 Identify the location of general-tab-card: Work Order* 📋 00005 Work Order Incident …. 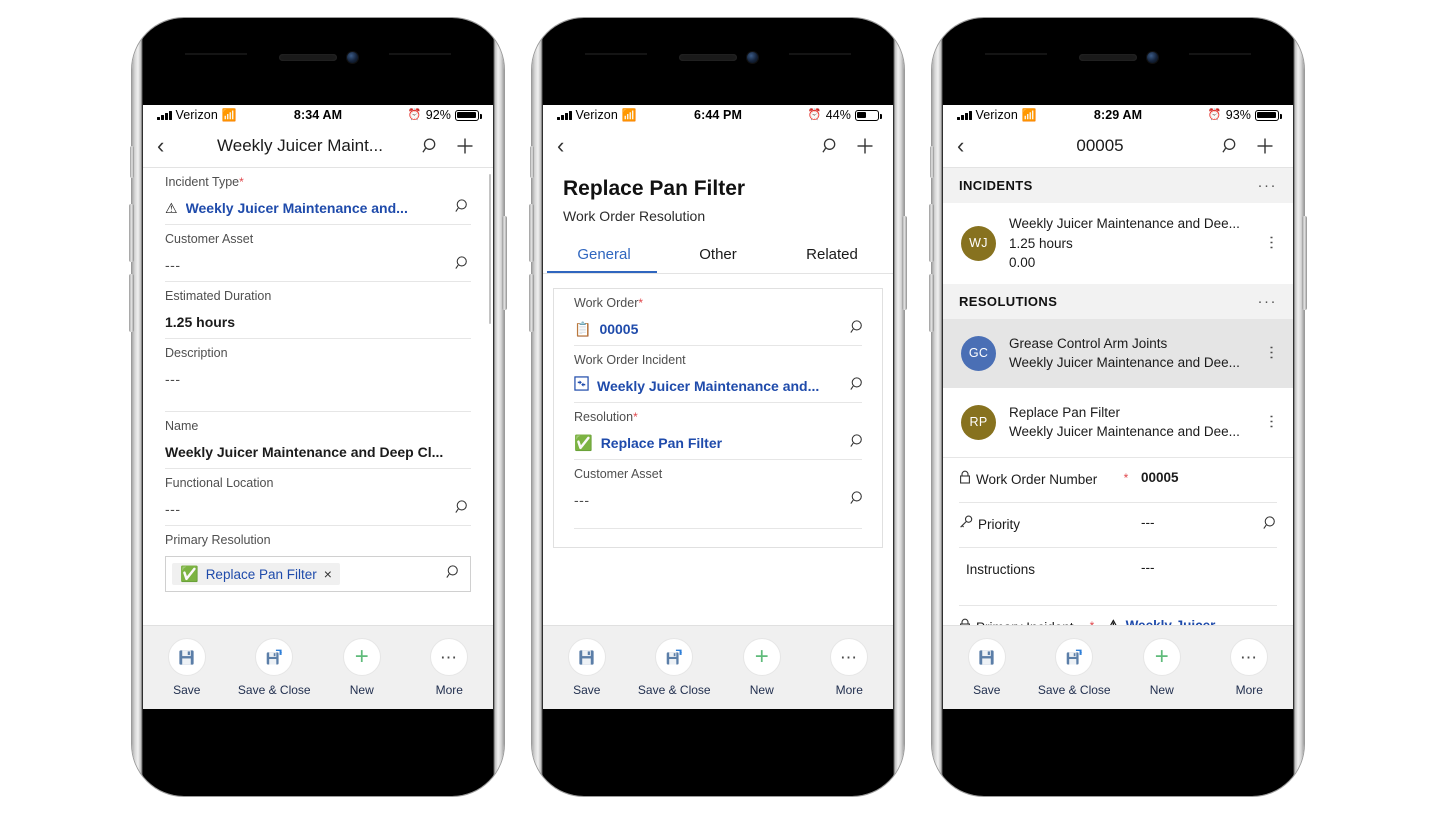
(718, 418).